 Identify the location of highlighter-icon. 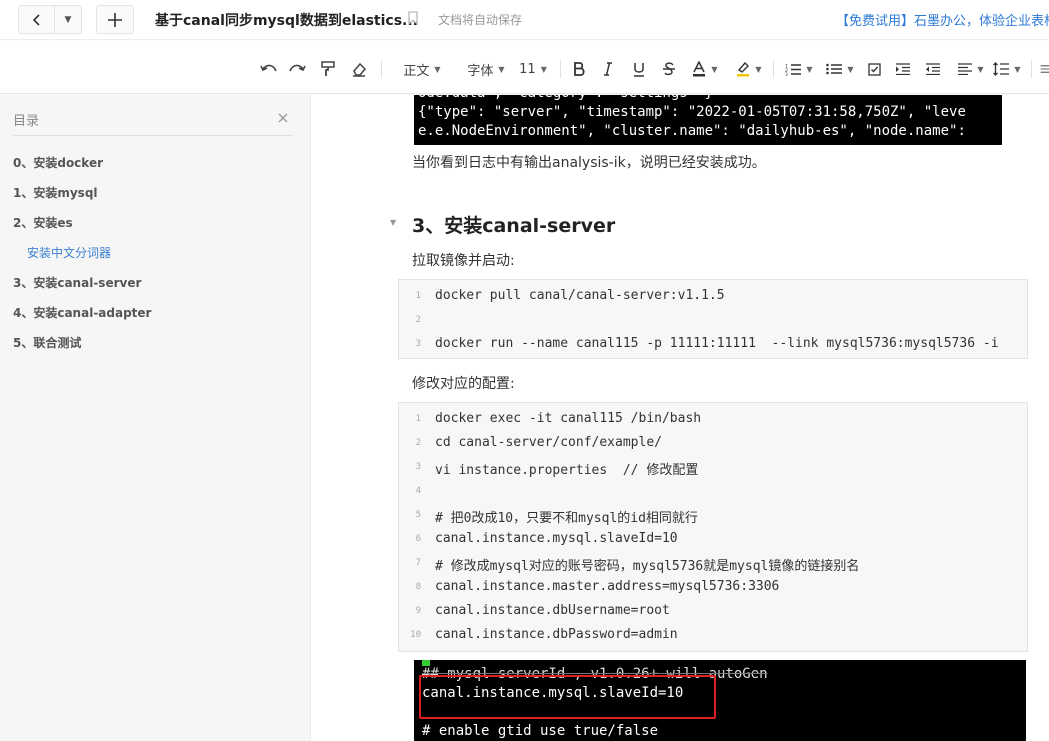
(743, 69).